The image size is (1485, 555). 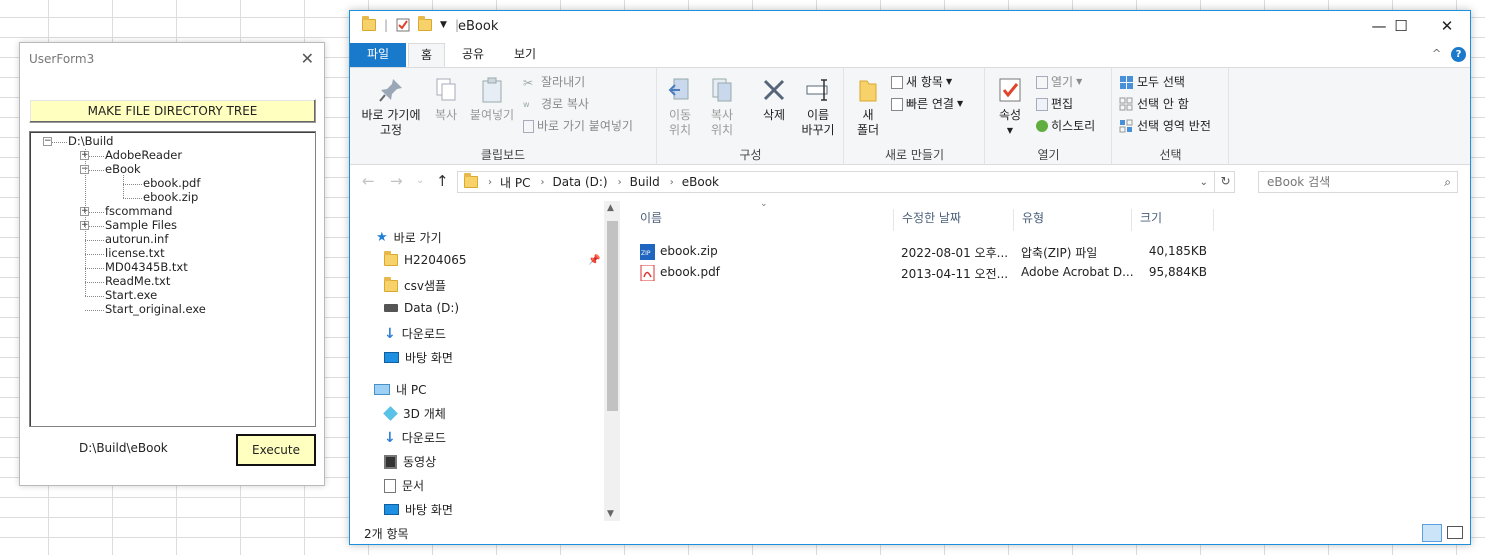 What do you see at coordinates (525, 55) in the screenshot?
I see `tab-view: 보기` at bounding box center [525, 55].